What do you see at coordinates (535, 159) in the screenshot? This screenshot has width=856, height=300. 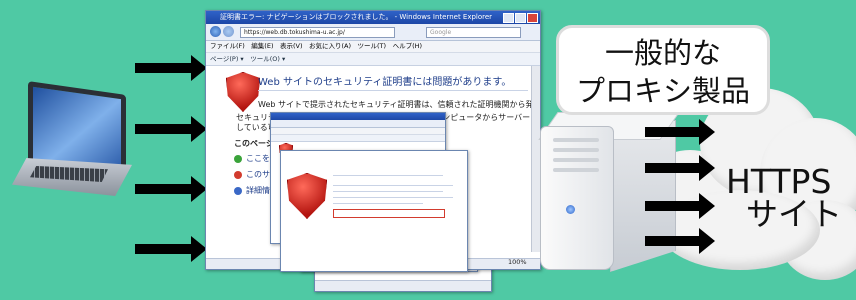 I see `vertical-scrollbar` at bounding box center [535, 159].